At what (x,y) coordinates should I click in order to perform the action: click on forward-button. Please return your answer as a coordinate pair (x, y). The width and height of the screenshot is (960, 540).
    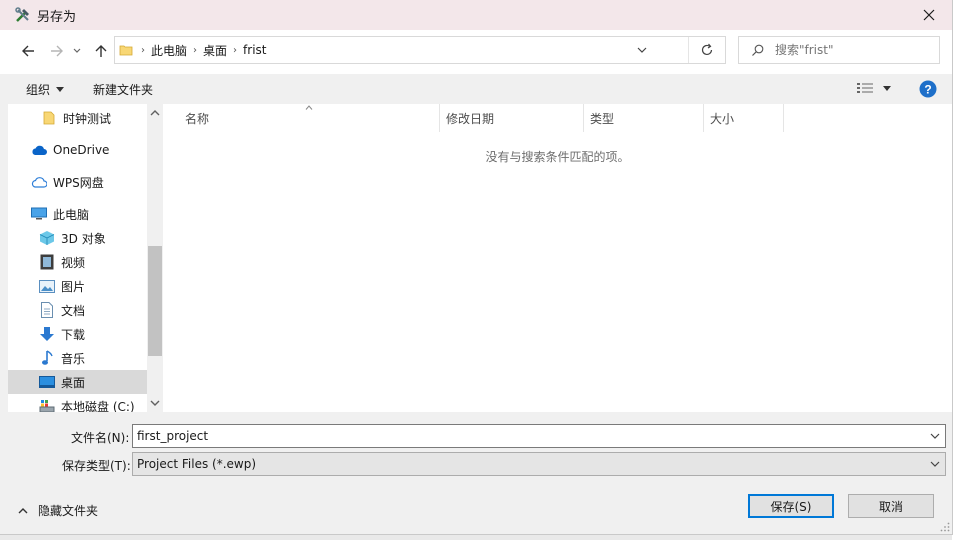
    Looking at the image, I should click on (57, 51).